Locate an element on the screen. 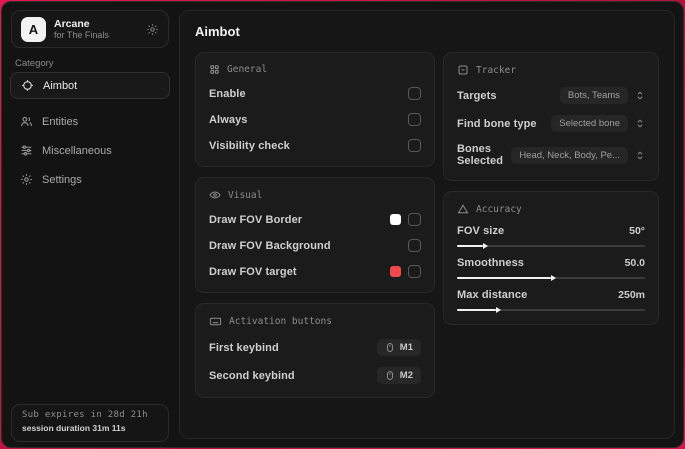  smoothness-slider is located at coordinates (551, 278).